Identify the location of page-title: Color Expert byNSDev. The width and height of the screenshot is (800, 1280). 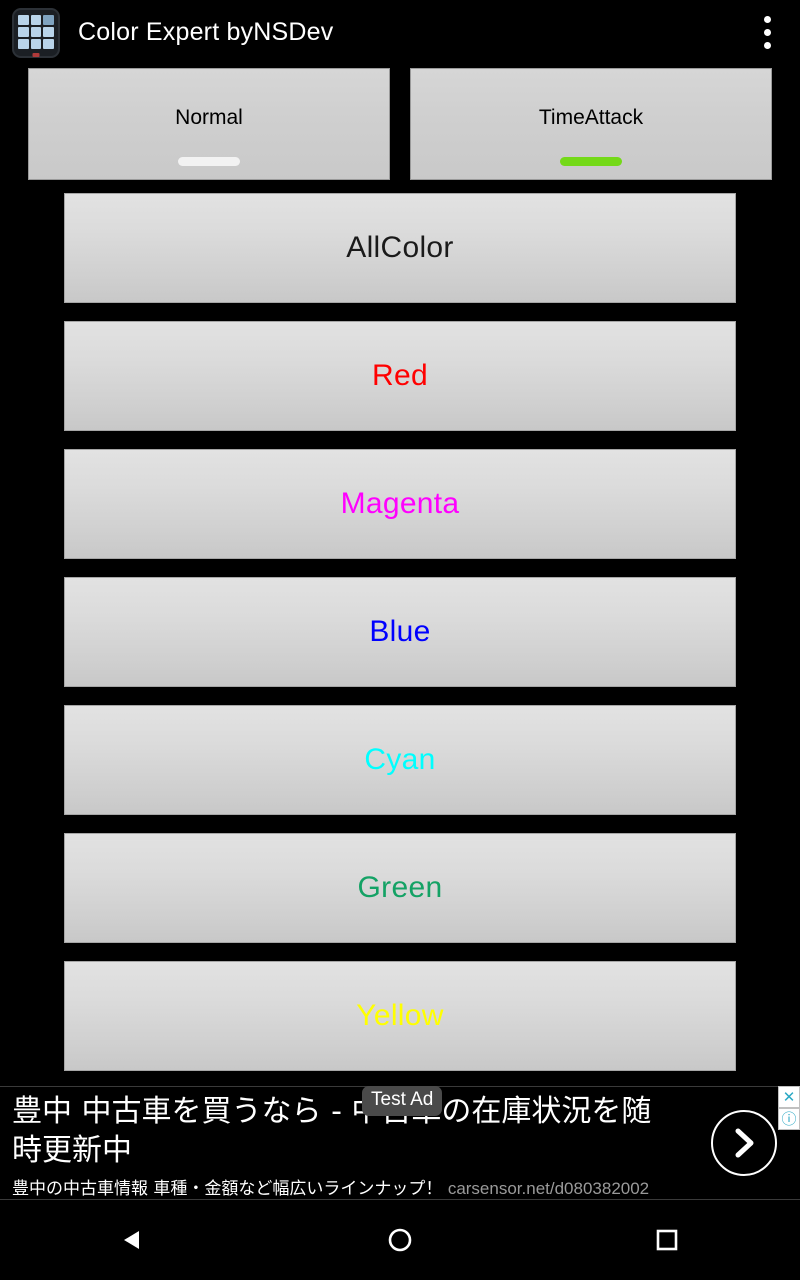
(206, 32).